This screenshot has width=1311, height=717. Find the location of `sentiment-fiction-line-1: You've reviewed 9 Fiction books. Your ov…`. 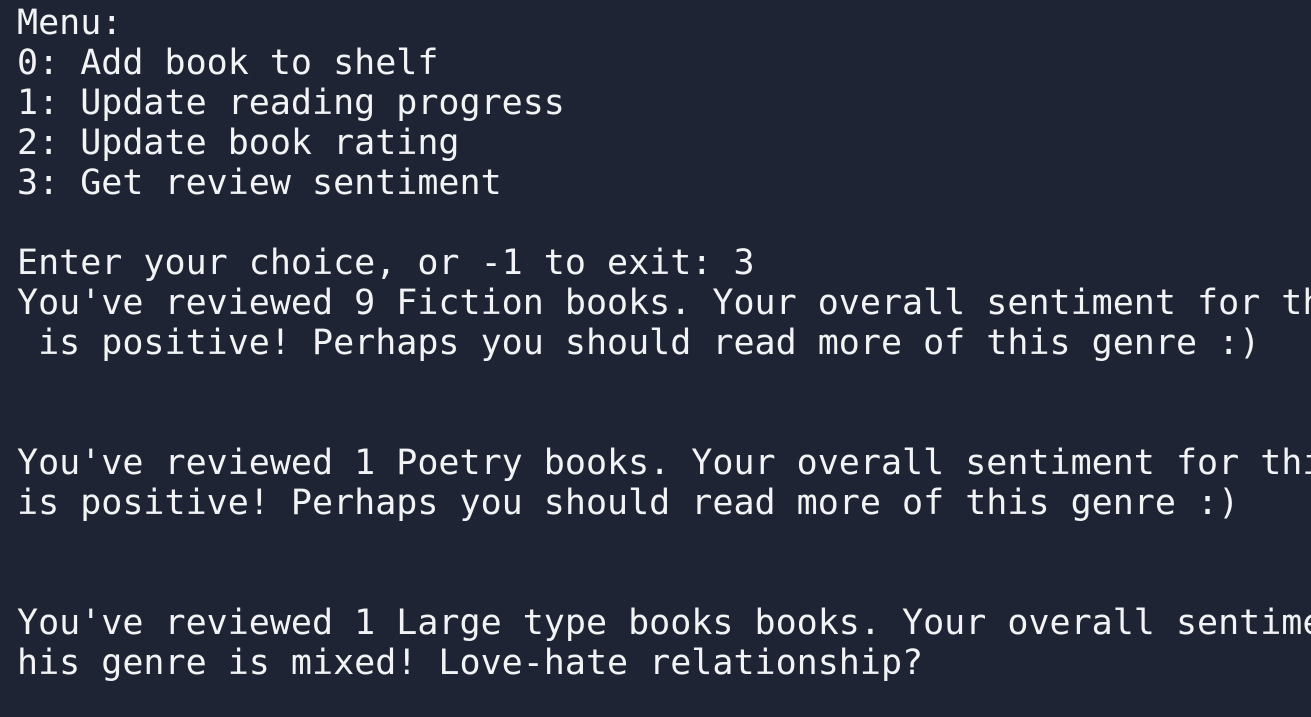

sentiment-fiction-line-1: You've reviewed 9 Fiction books. Your ov… is located at coordinates (664, 303).